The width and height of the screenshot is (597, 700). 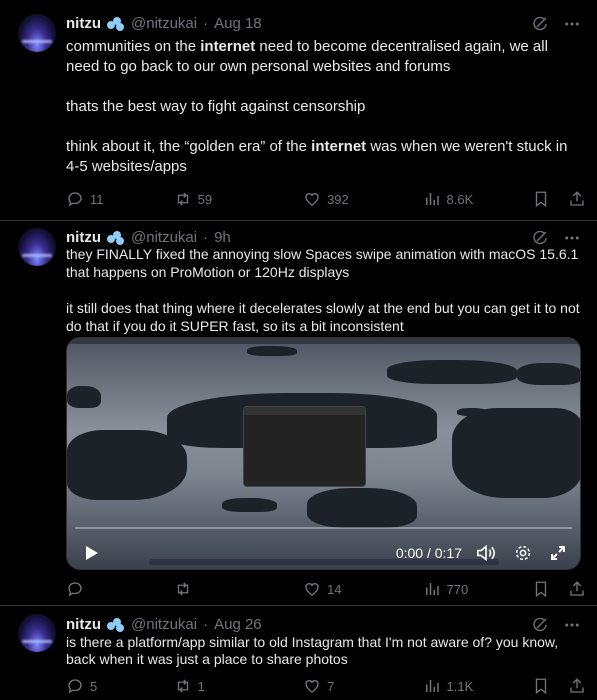 What do you see at coordinates (201, 686) in the screenshot?
I see `repost-count: 1` at bounding box center [201, 686].